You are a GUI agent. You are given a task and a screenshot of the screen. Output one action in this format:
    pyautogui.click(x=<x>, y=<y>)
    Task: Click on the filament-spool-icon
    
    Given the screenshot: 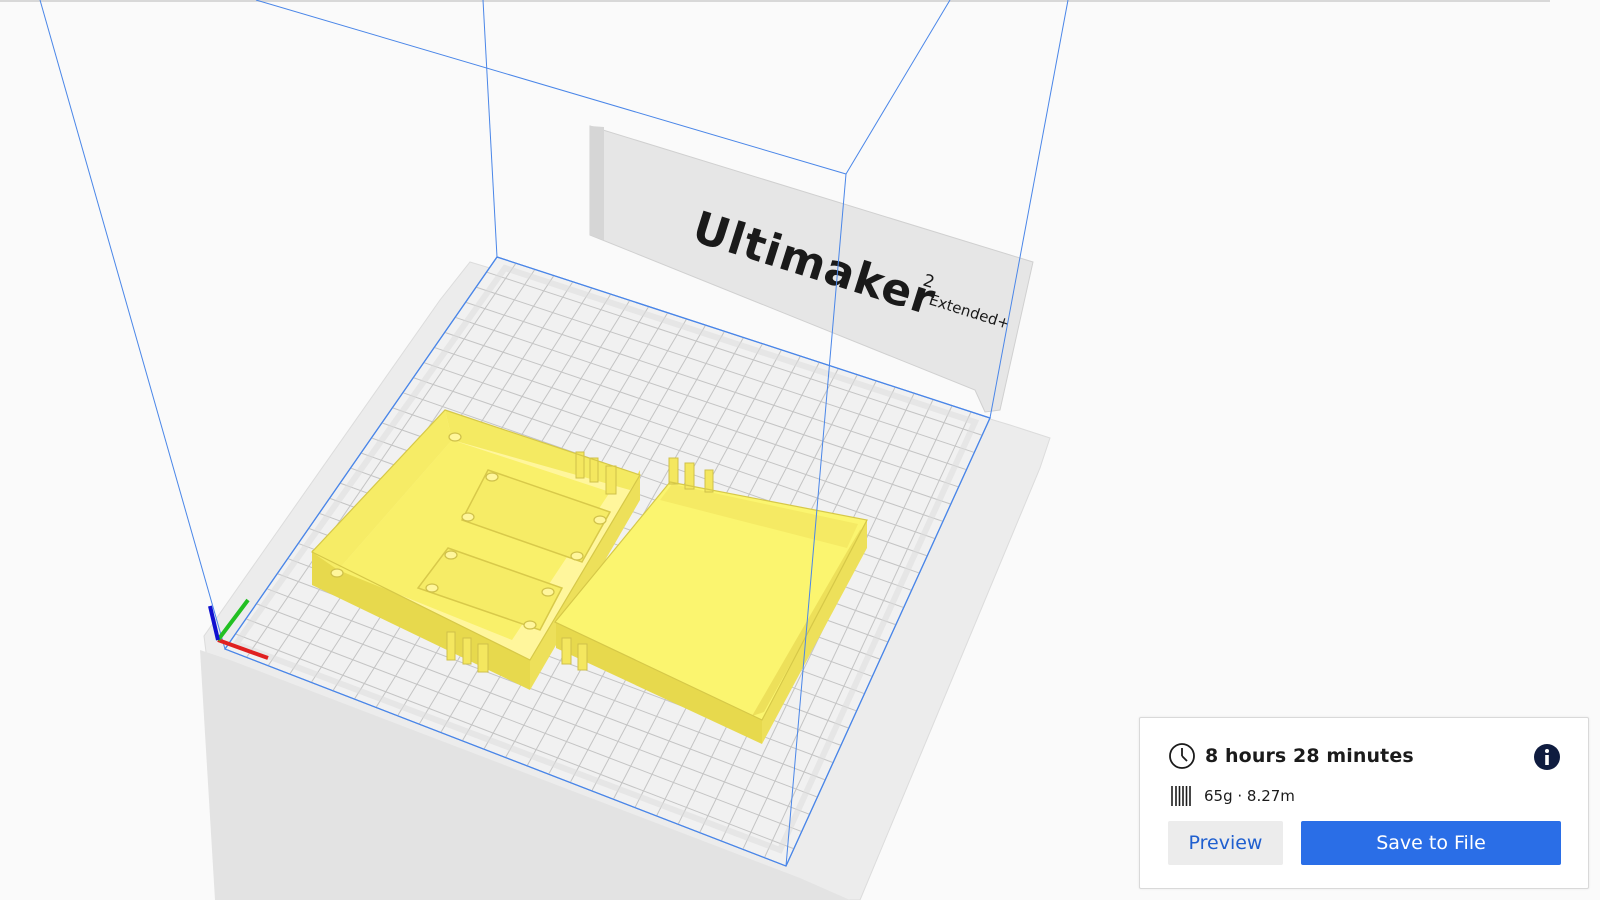 What is the action you would take?
    pyautogui.click(x=1181, y=796)
    